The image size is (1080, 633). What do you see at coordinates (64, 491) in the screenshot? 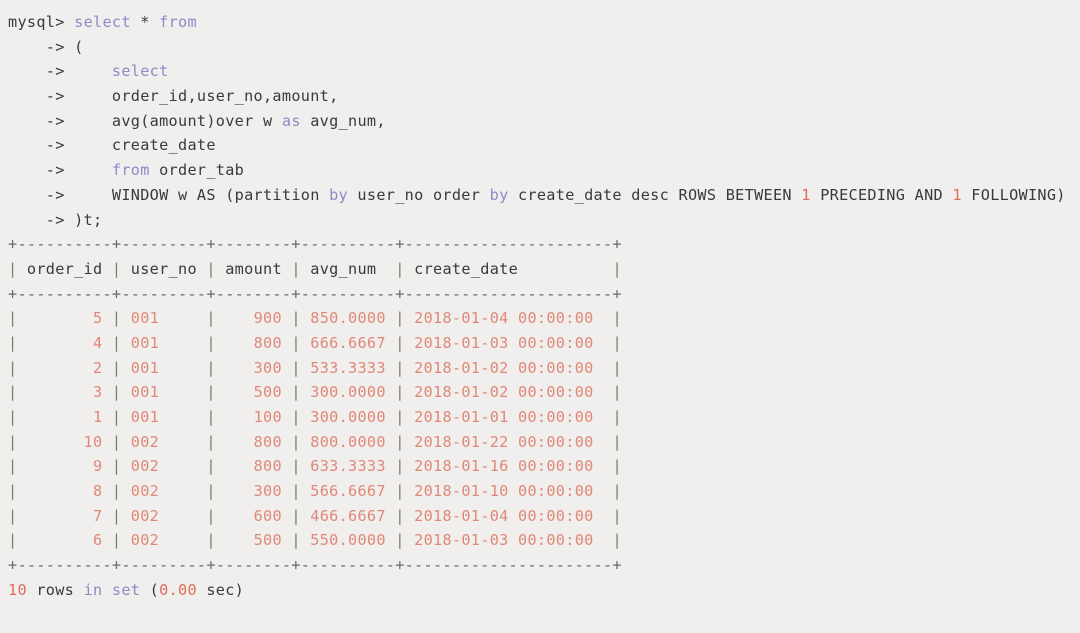
I see `cell-order_id: 8` at bounding box center [64, 491].